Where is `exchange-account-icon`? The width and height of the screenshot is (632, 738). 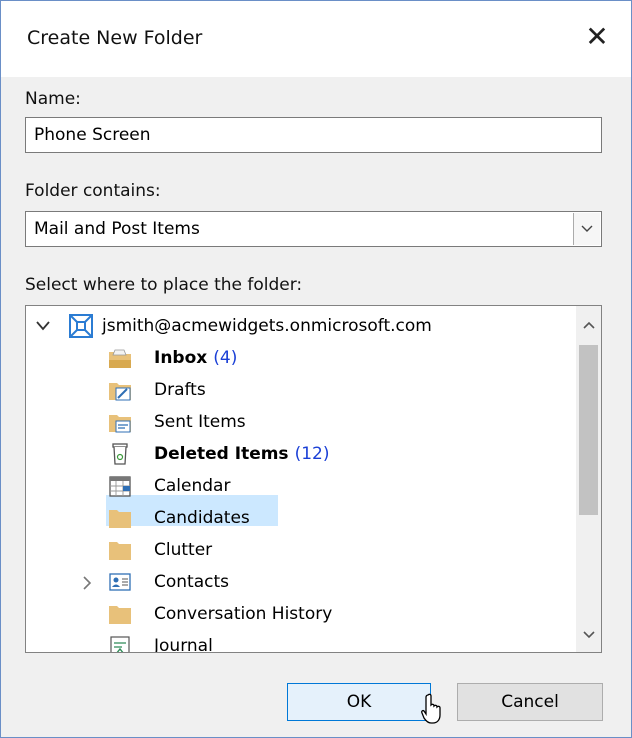 exchange-account-icon is located at coordinates (81, 326).